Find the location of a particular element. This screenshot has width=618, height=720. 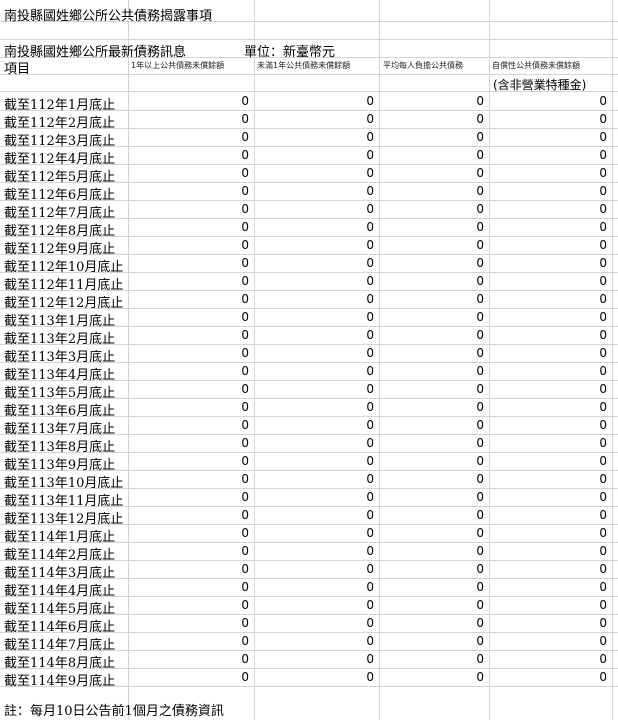

row-label: 截至114年1月底止 is located at coordinates (59, 535).